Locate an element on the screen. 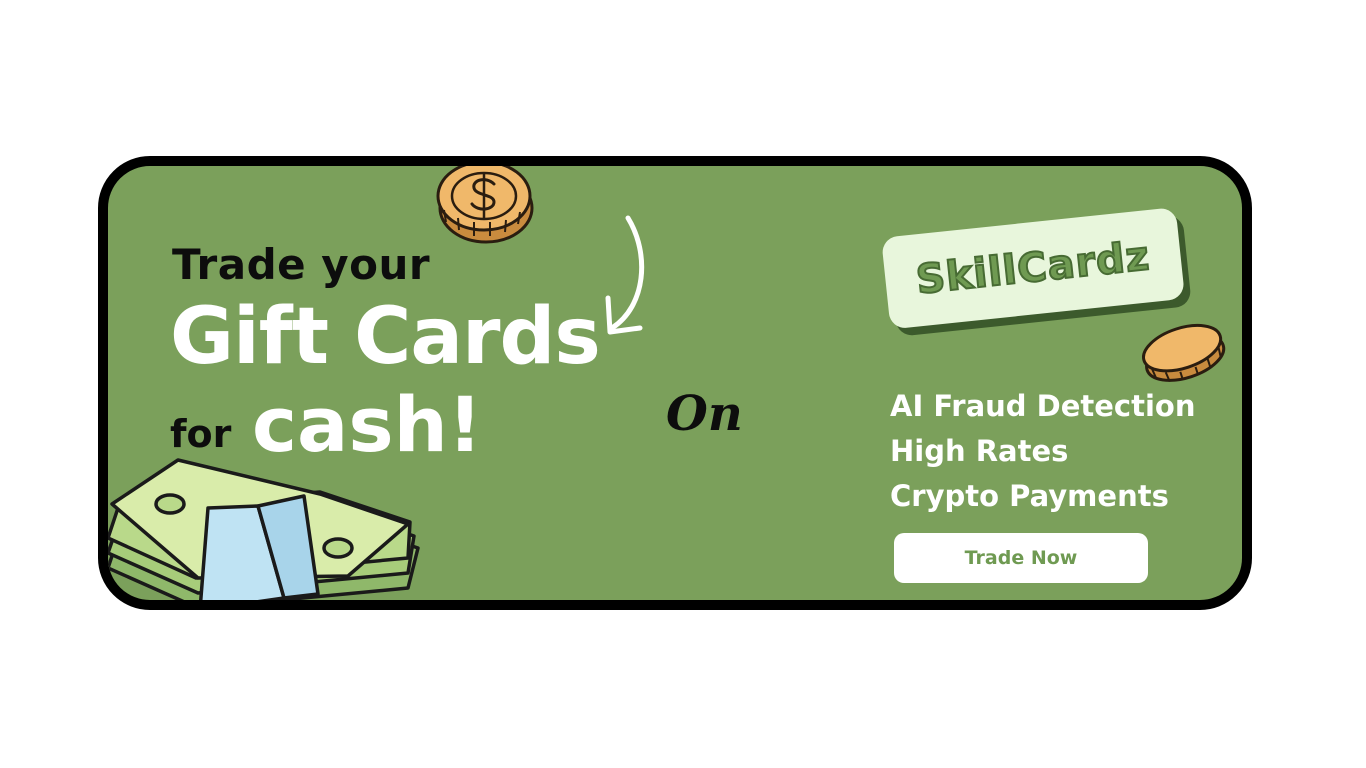  trade-now-label: Trade Now is located at coordinates (1021, 558).